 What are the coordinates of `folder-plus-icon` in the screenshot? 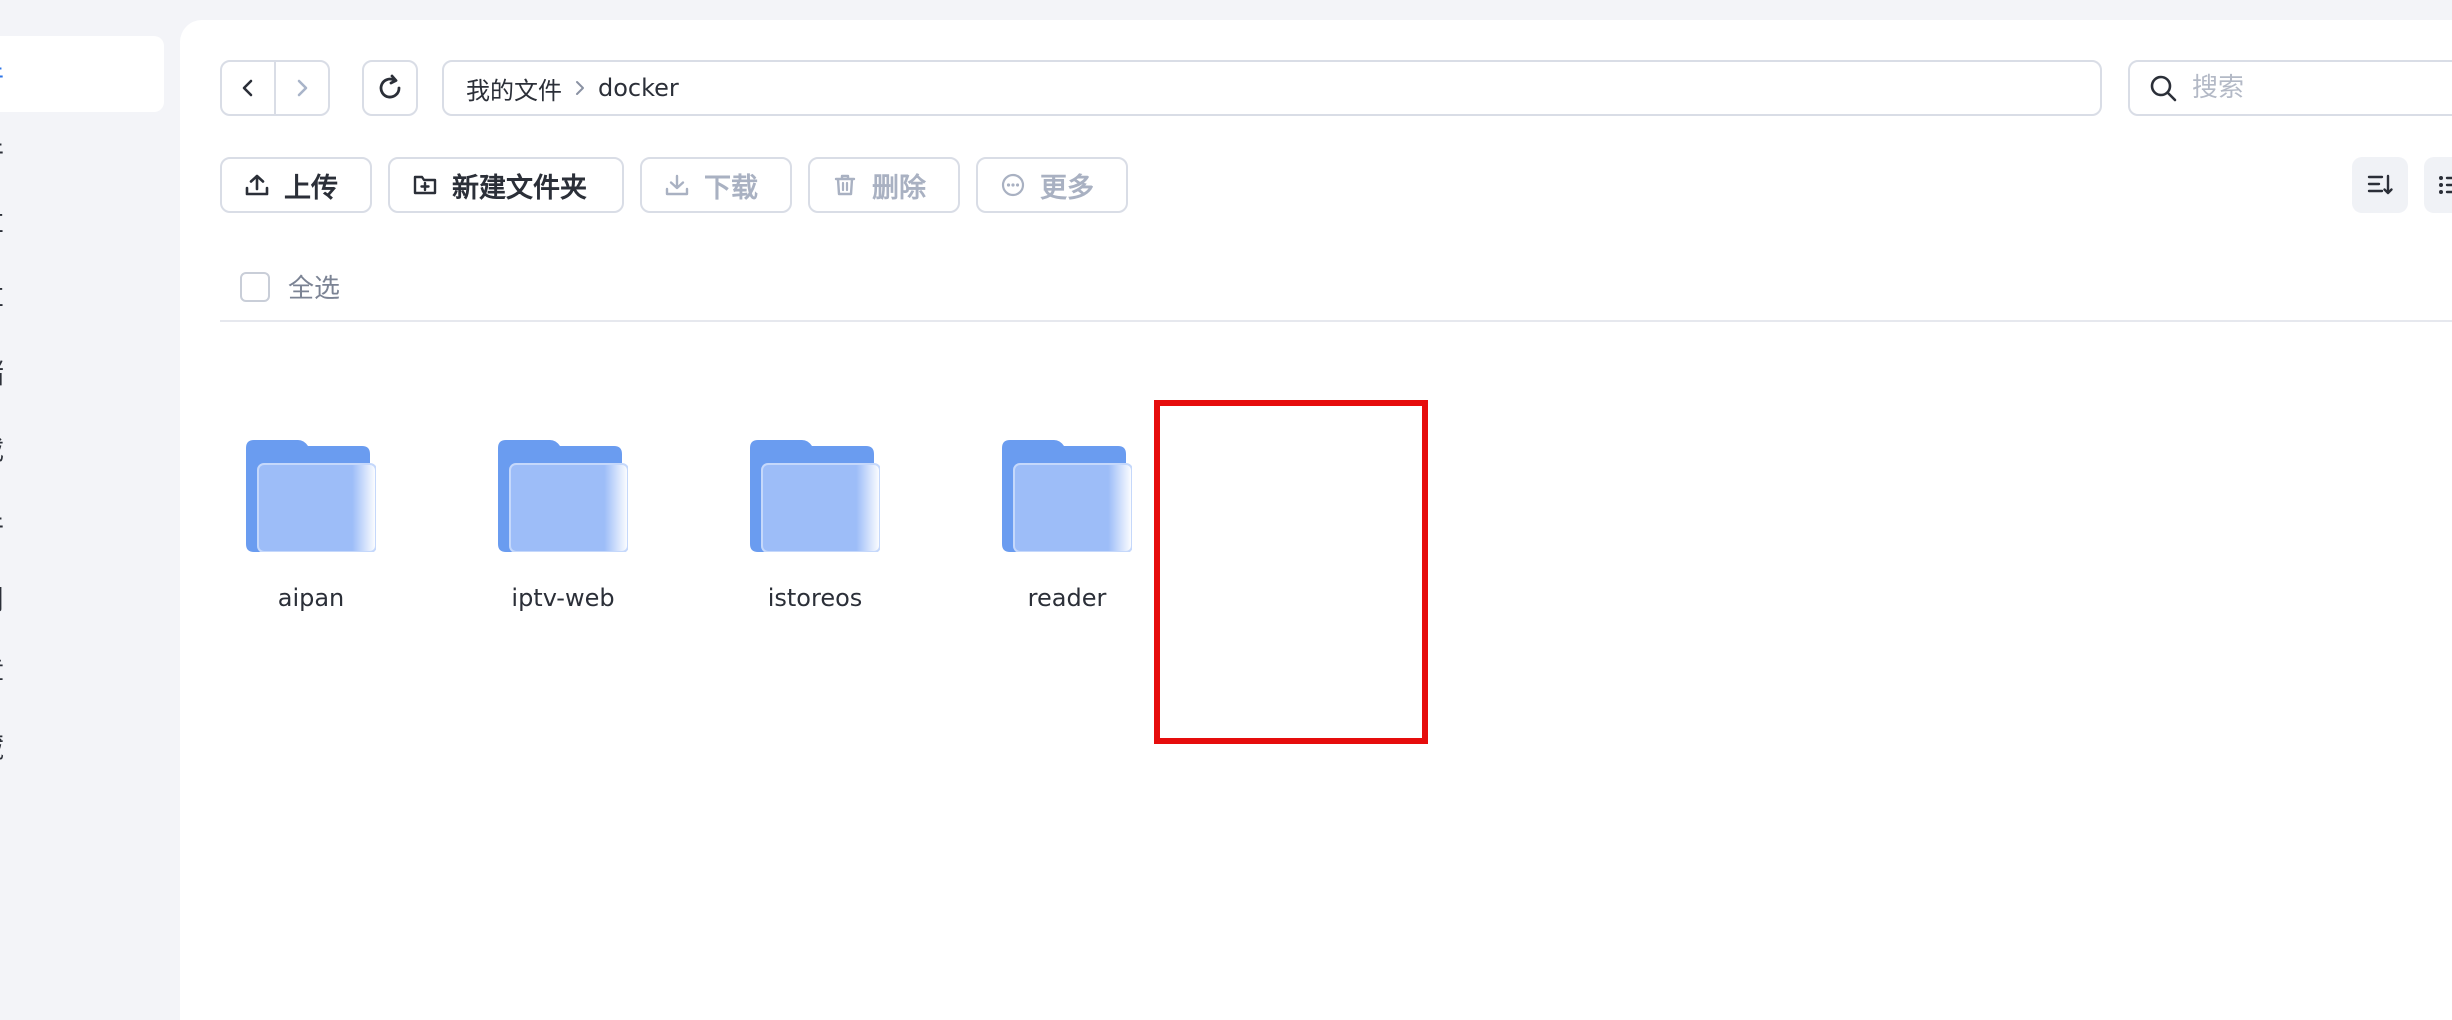 It's located at (425, 185).